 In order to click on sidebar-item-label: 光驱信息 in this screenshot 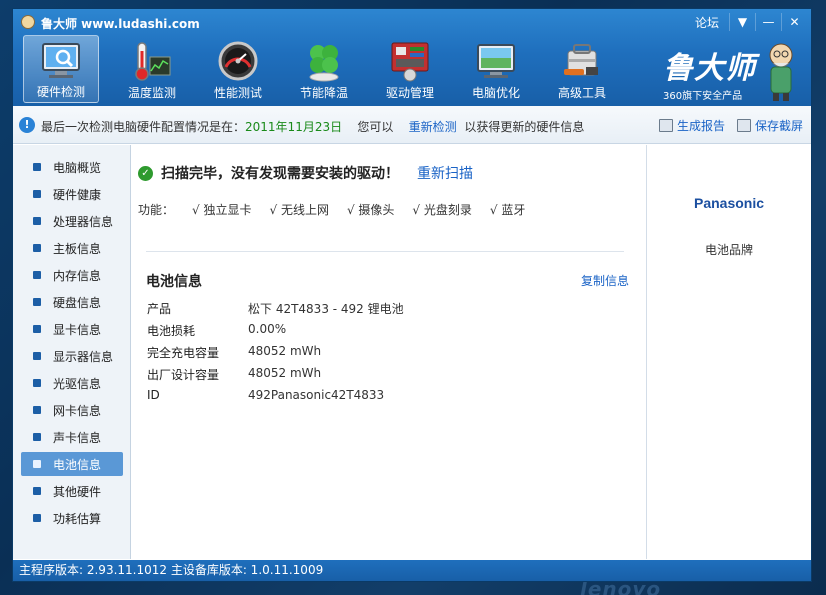, I will do `click(77, 383)`.